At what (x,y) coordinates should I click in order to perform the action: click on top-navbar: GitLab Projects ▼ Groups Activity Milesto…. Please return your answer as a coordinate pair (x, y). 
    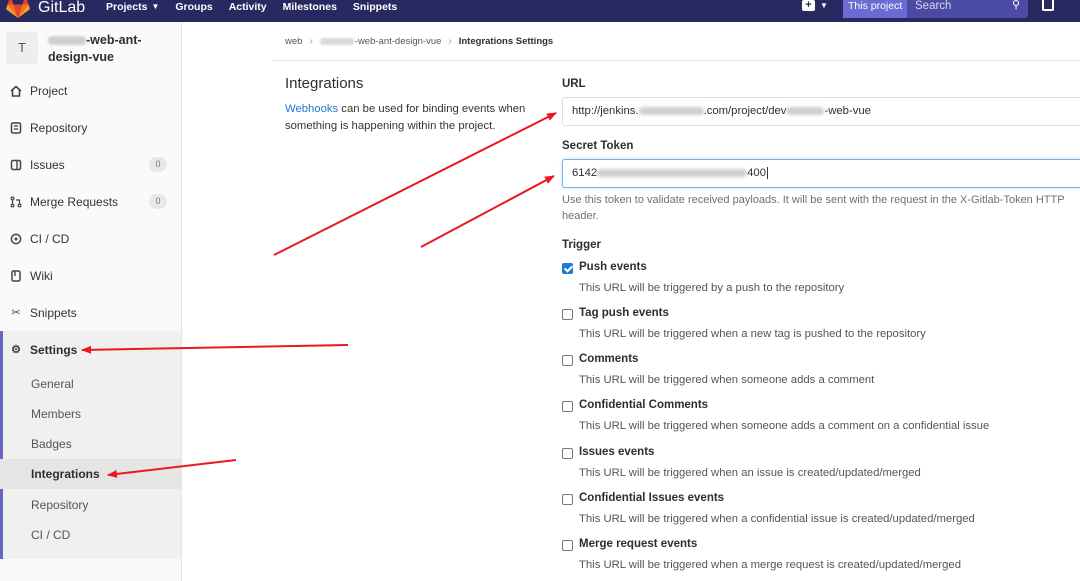
    Looking at the image, I should click on (540, 11).